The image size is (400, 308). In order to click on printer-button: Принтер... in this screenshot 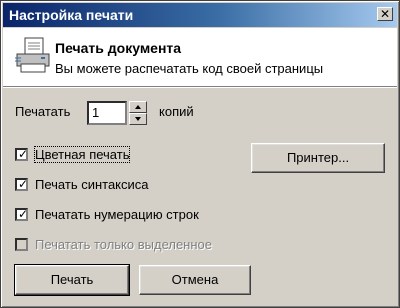, I will do `click(318, 158)`.